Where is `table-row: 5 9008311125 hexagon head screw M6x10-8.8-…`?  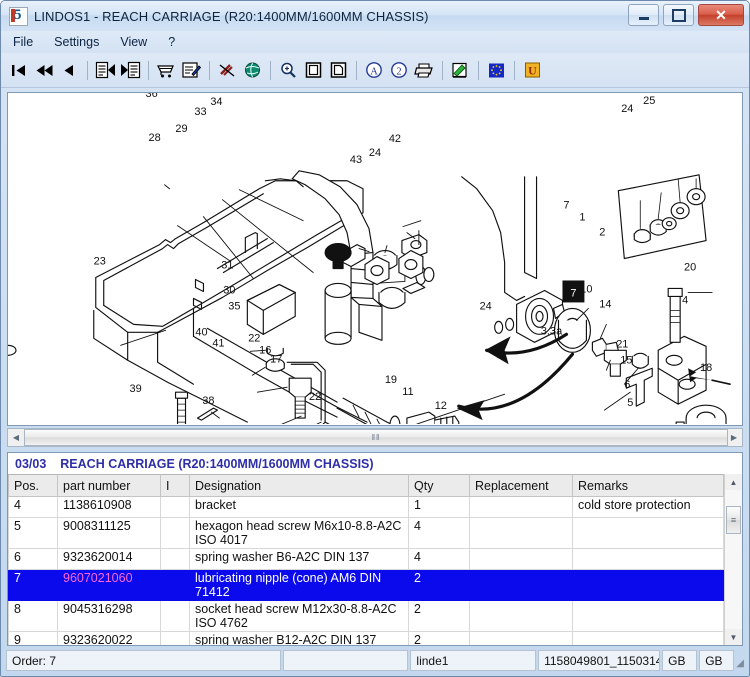 table-row: 5 9008311125 hexagon head screw M6x10-8.8-… is located at coordinates (366, 533).